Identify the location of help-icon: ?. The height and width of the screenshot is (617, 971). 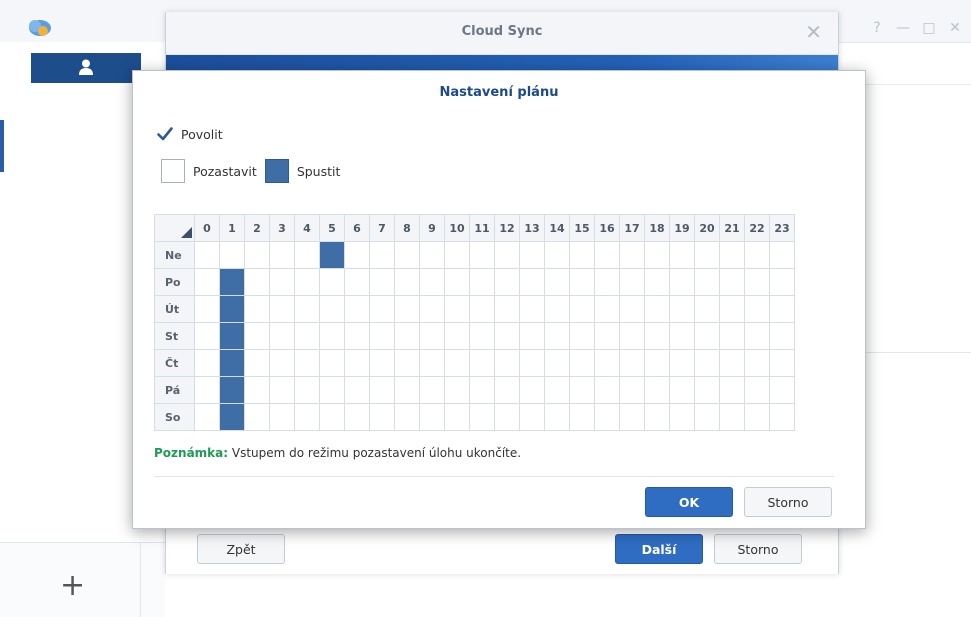
(877, 30).